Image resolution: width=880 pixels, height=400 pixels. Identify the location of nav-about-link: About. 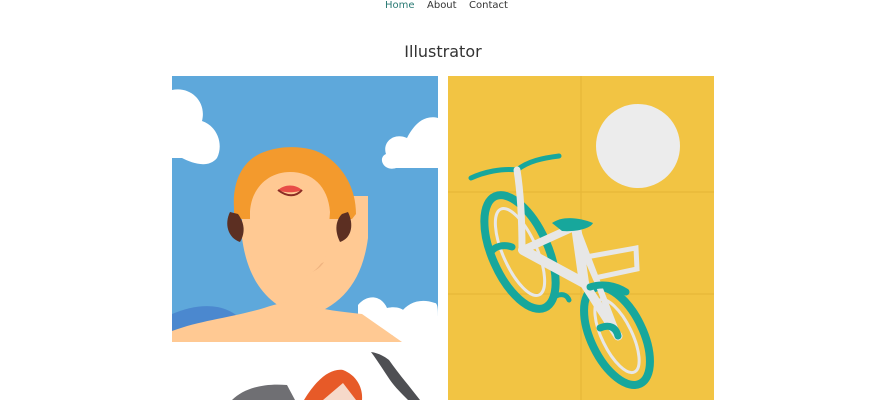
(442, 6).